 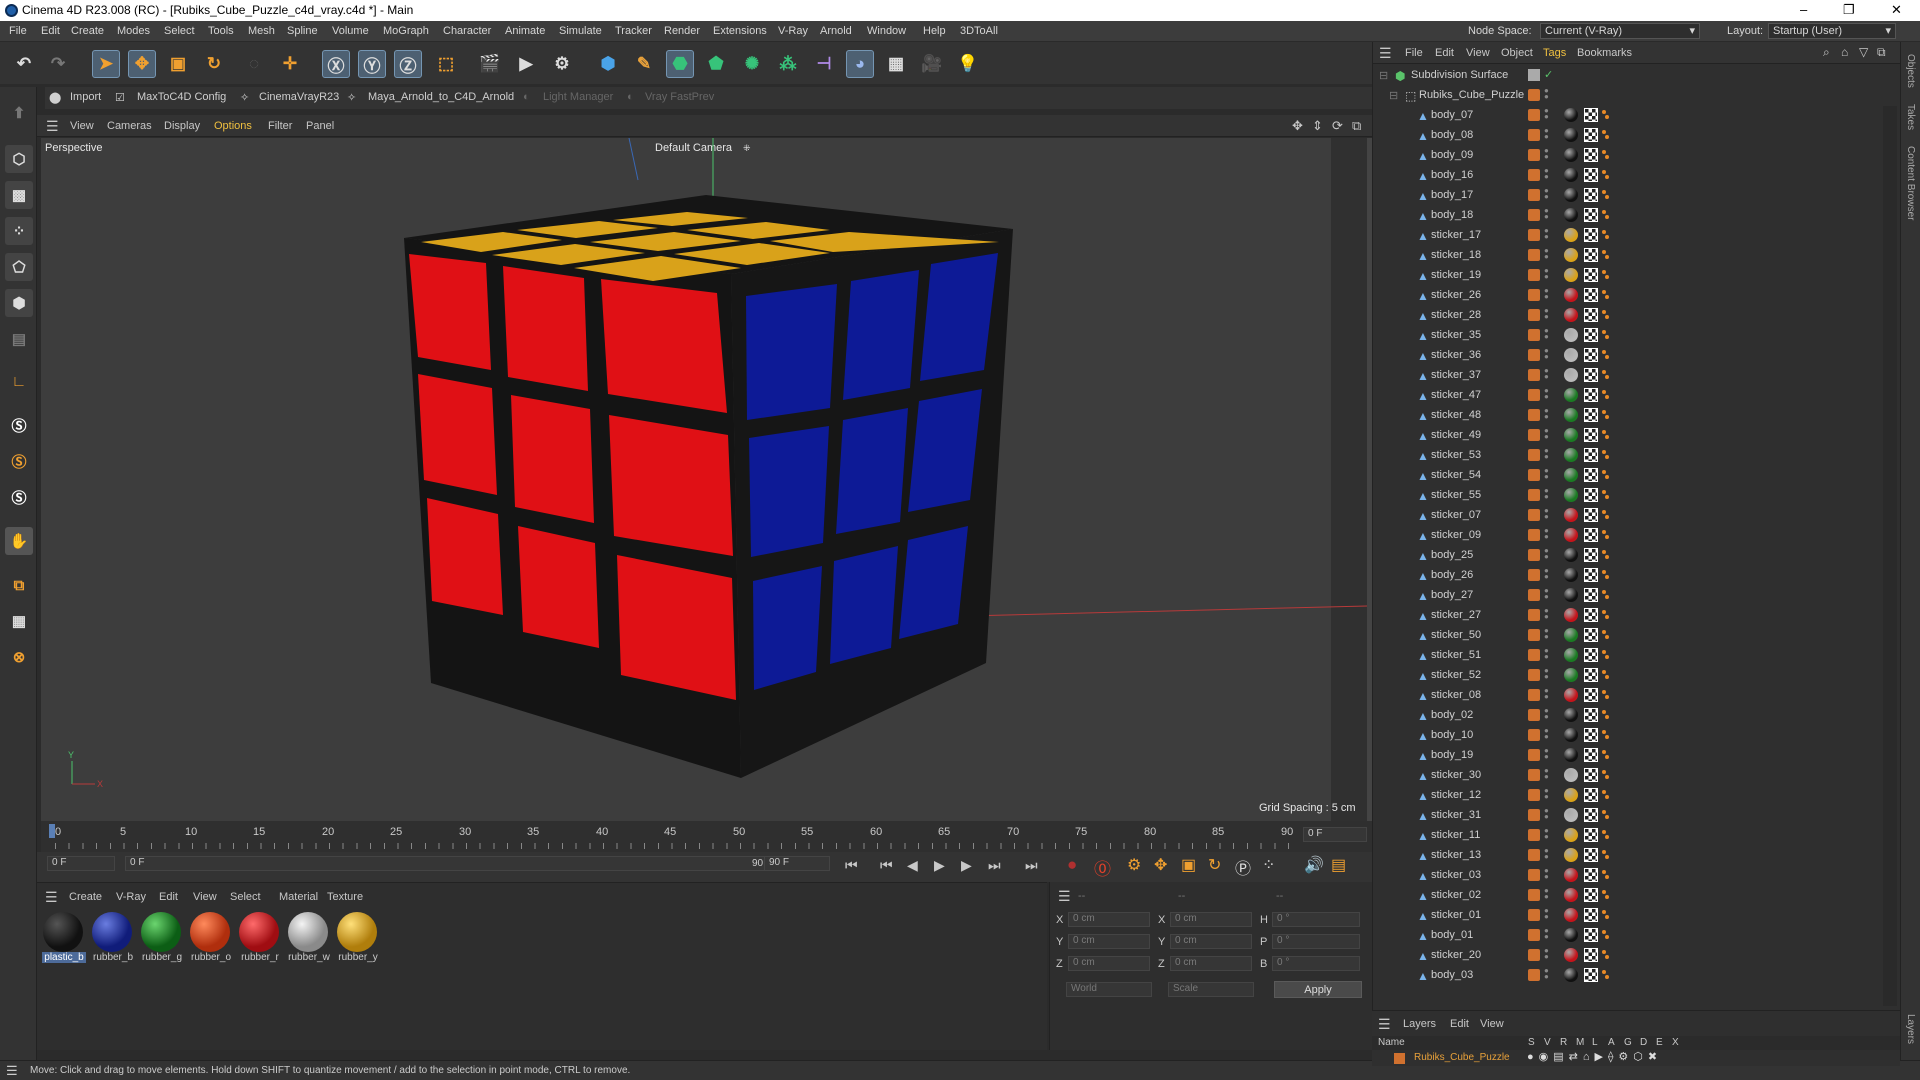 What do you see at coordinates (1890, 556) in the screenshot?
I see `object-scrollbar` at bounding box center [1890, 556].